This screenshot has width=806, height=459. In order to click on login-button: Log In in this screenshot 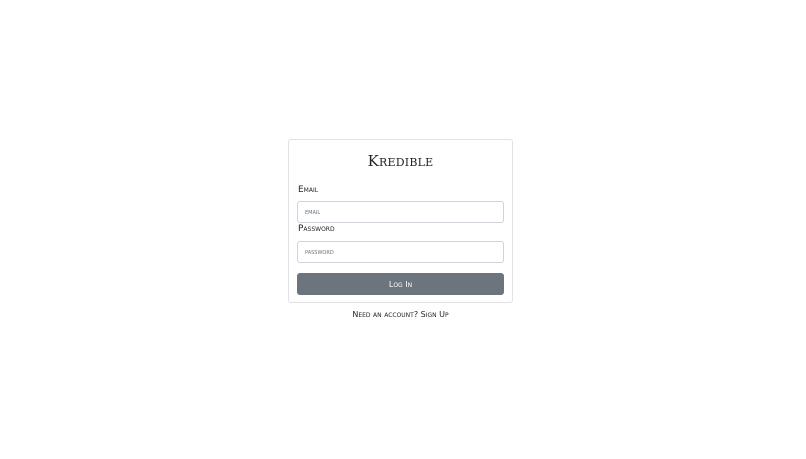, I will do `click(400, 284)`.